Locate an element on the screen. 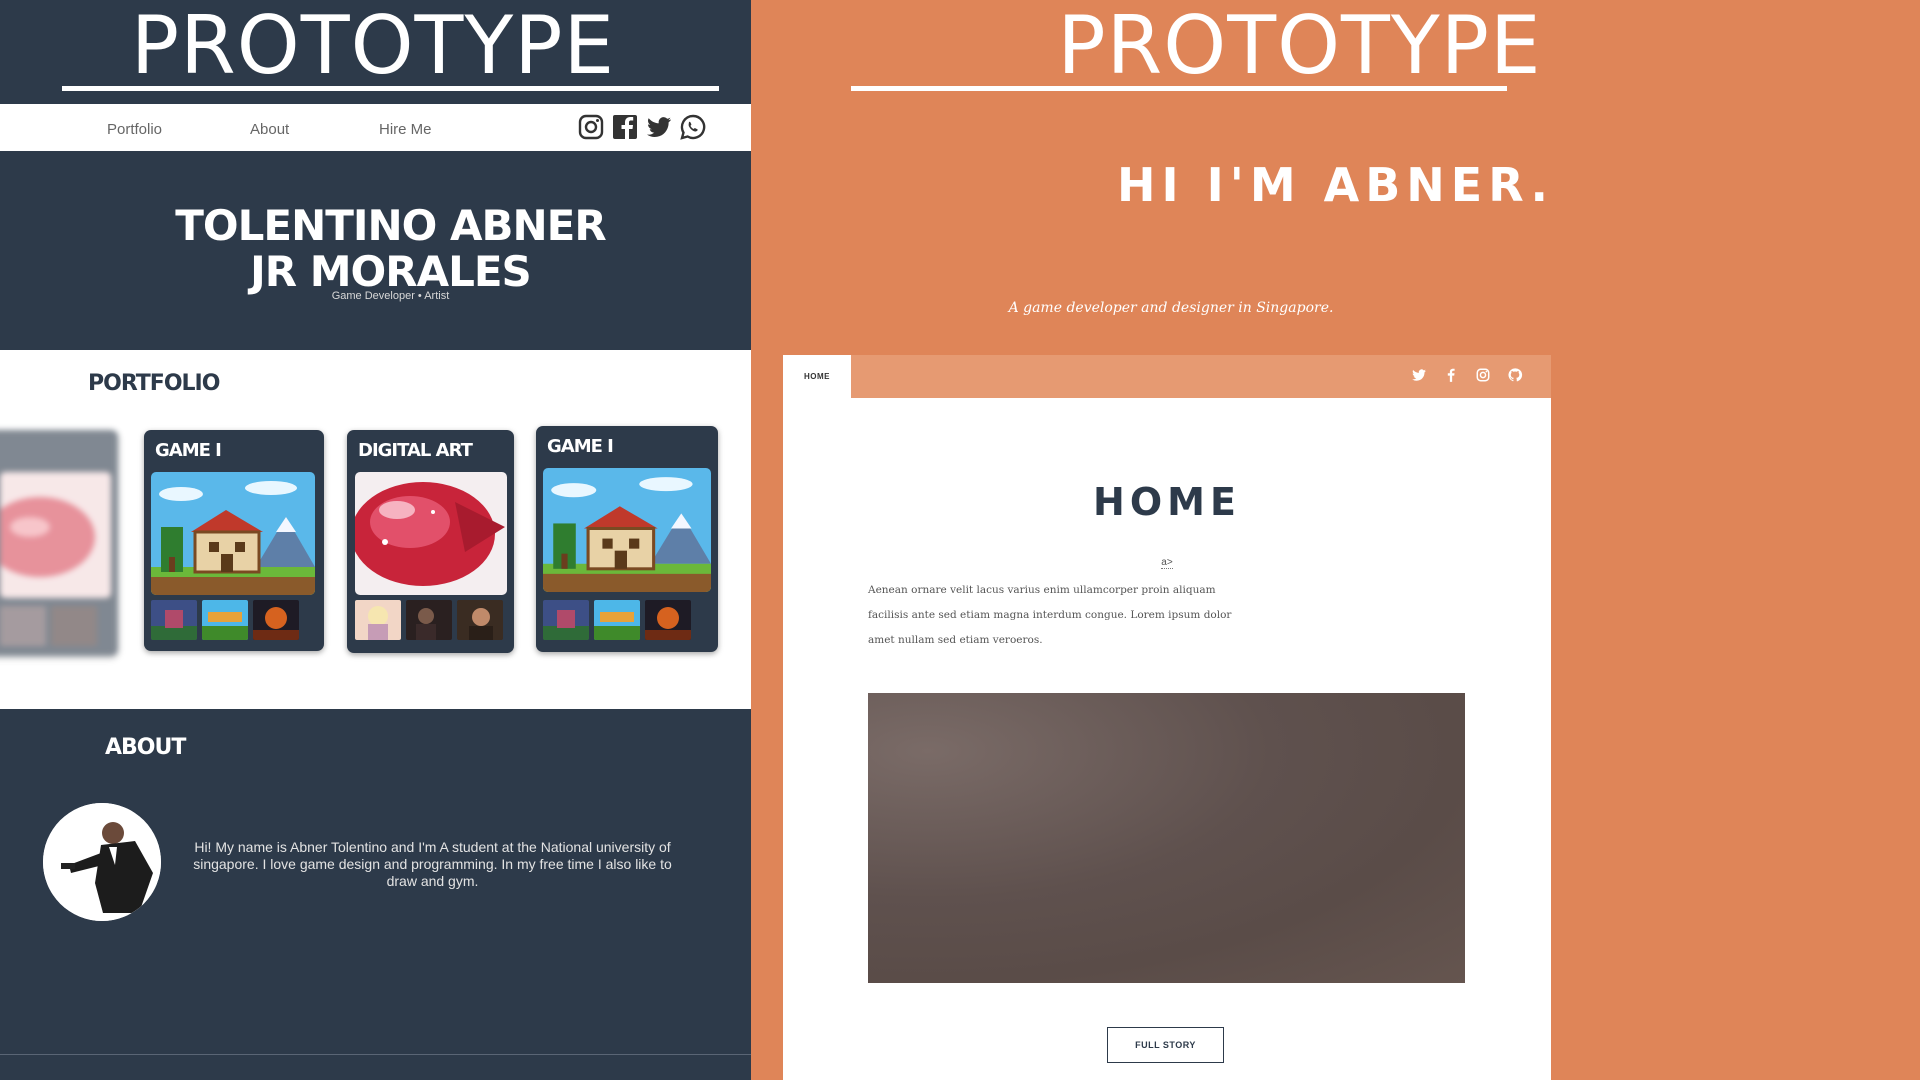 This screenshot has height=1080, width=1920. anchor-link: a> is located at coordinates (1167, 563).